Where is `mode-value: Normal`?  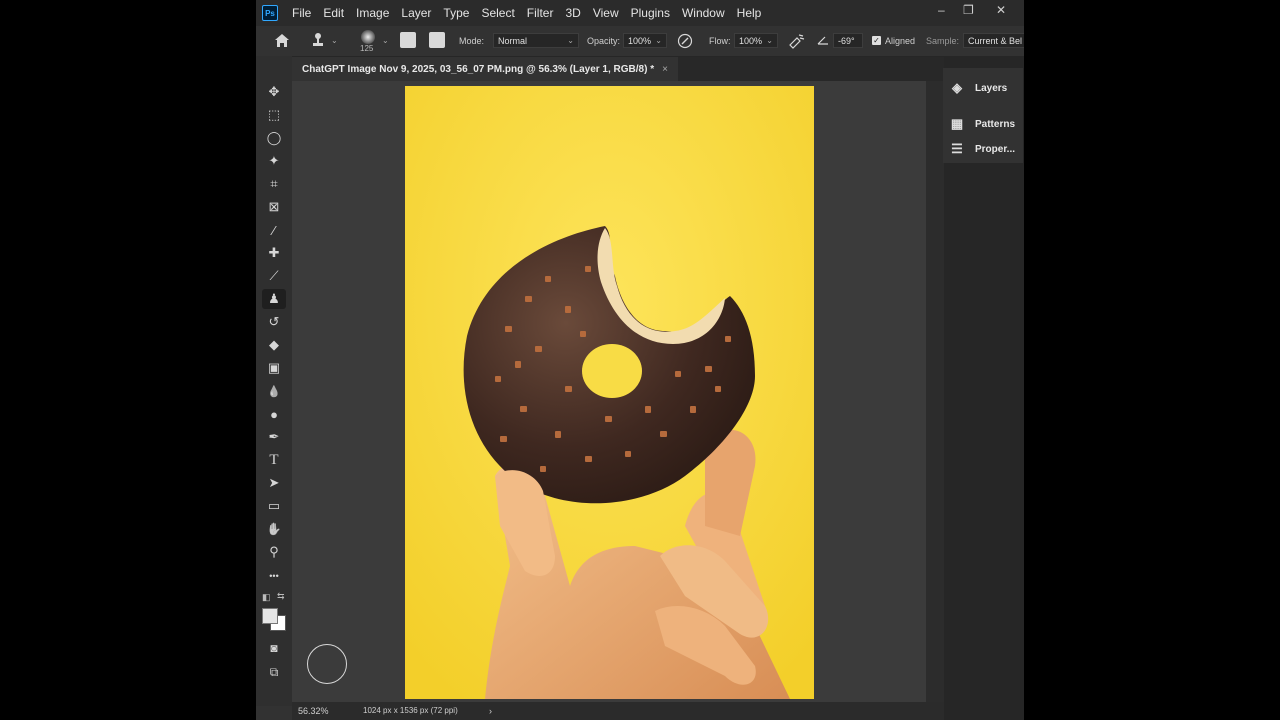
mode-value: Normal is located at coordinates (513, 40).